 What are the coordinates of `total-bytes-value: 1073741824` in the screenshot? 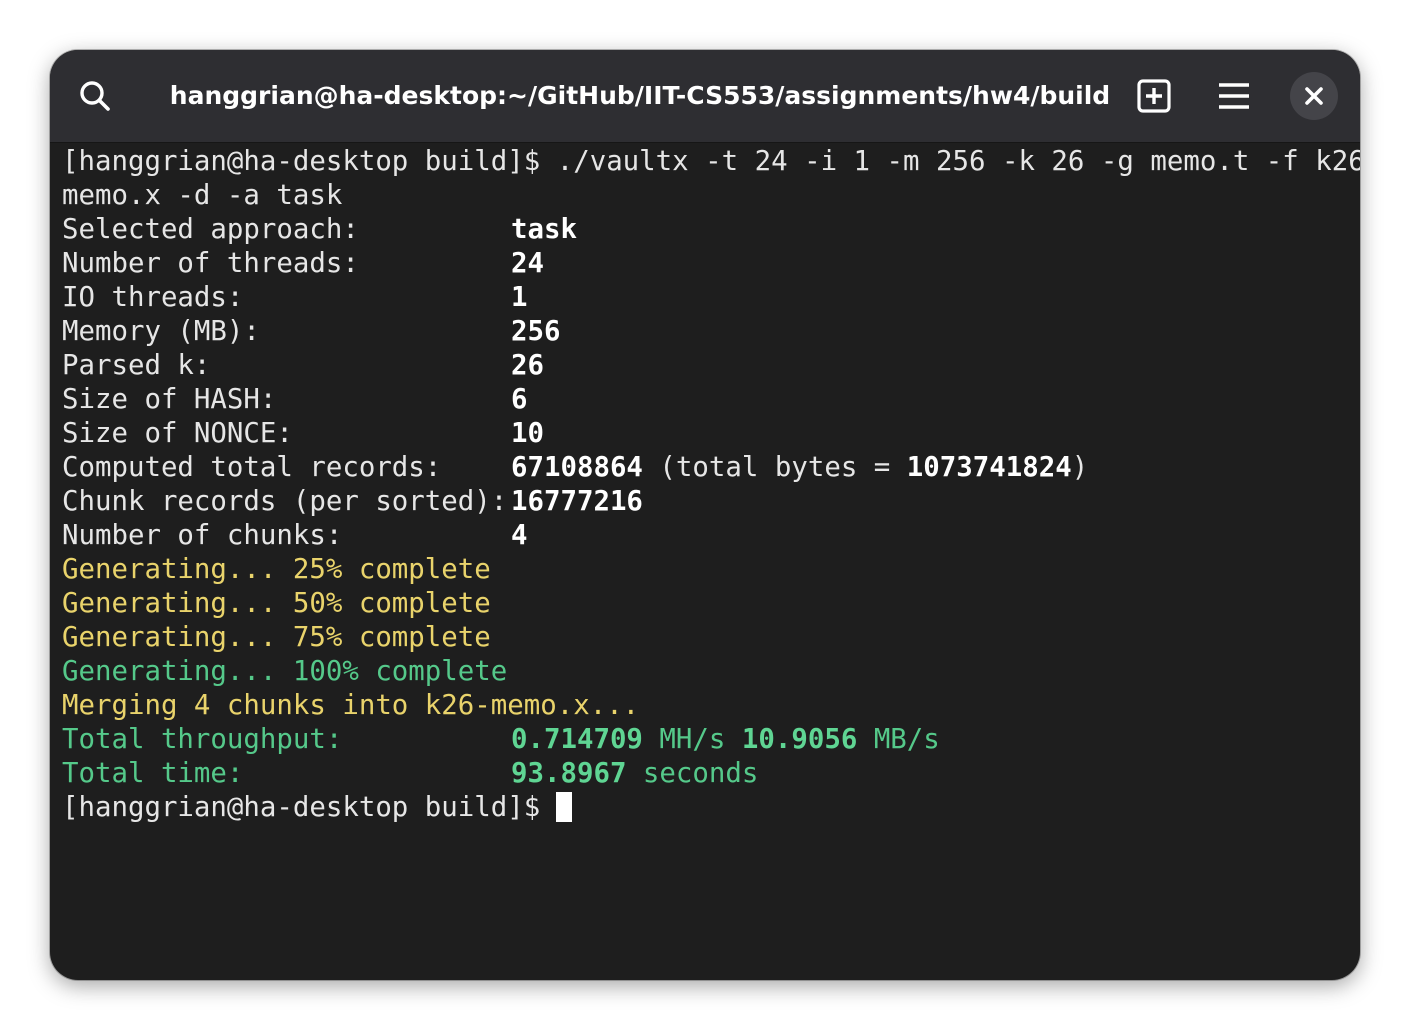 It's located at (989, 467).